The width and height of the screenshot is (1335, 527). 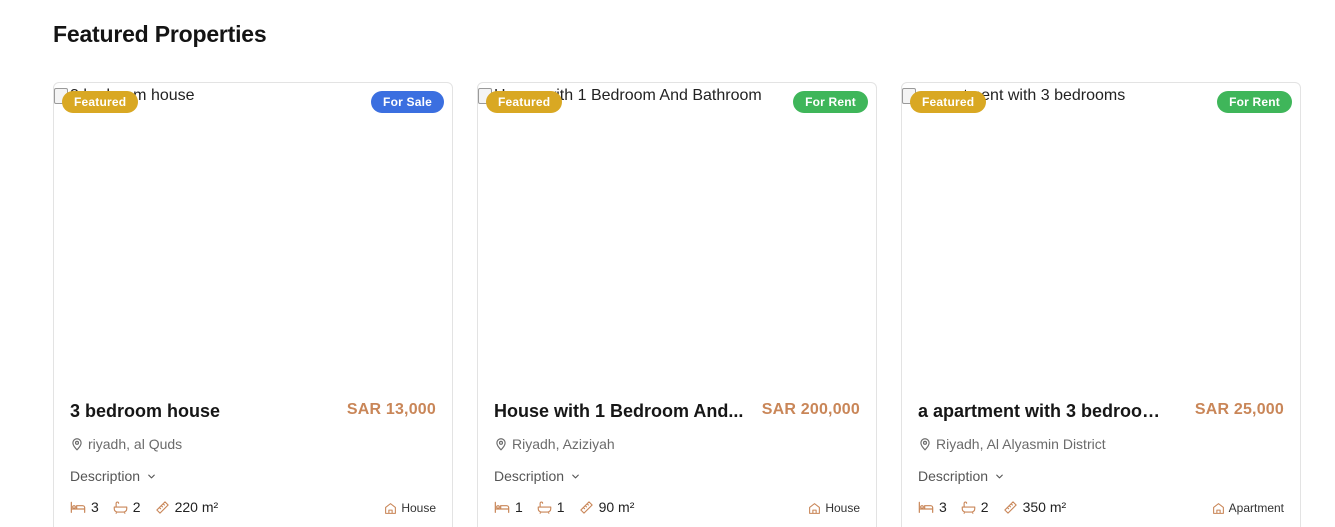 What do you see at coordinates (1256, 508) in the screenshot?
I see `property-type-label: Apartment` at bounding box center [1256, 508].